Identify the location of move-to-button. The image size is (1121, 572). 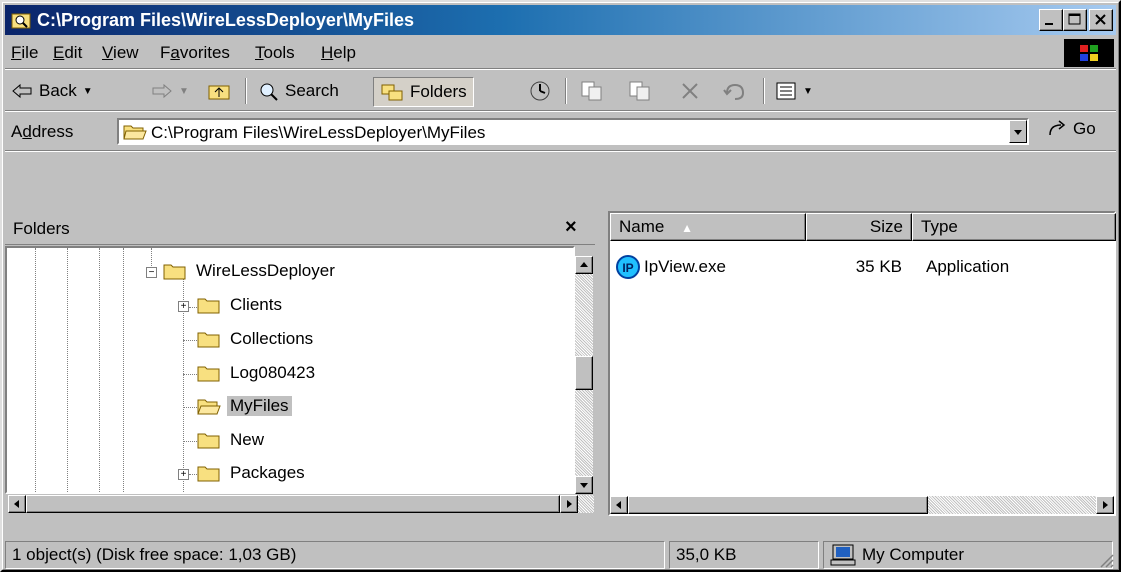
(592, 91).